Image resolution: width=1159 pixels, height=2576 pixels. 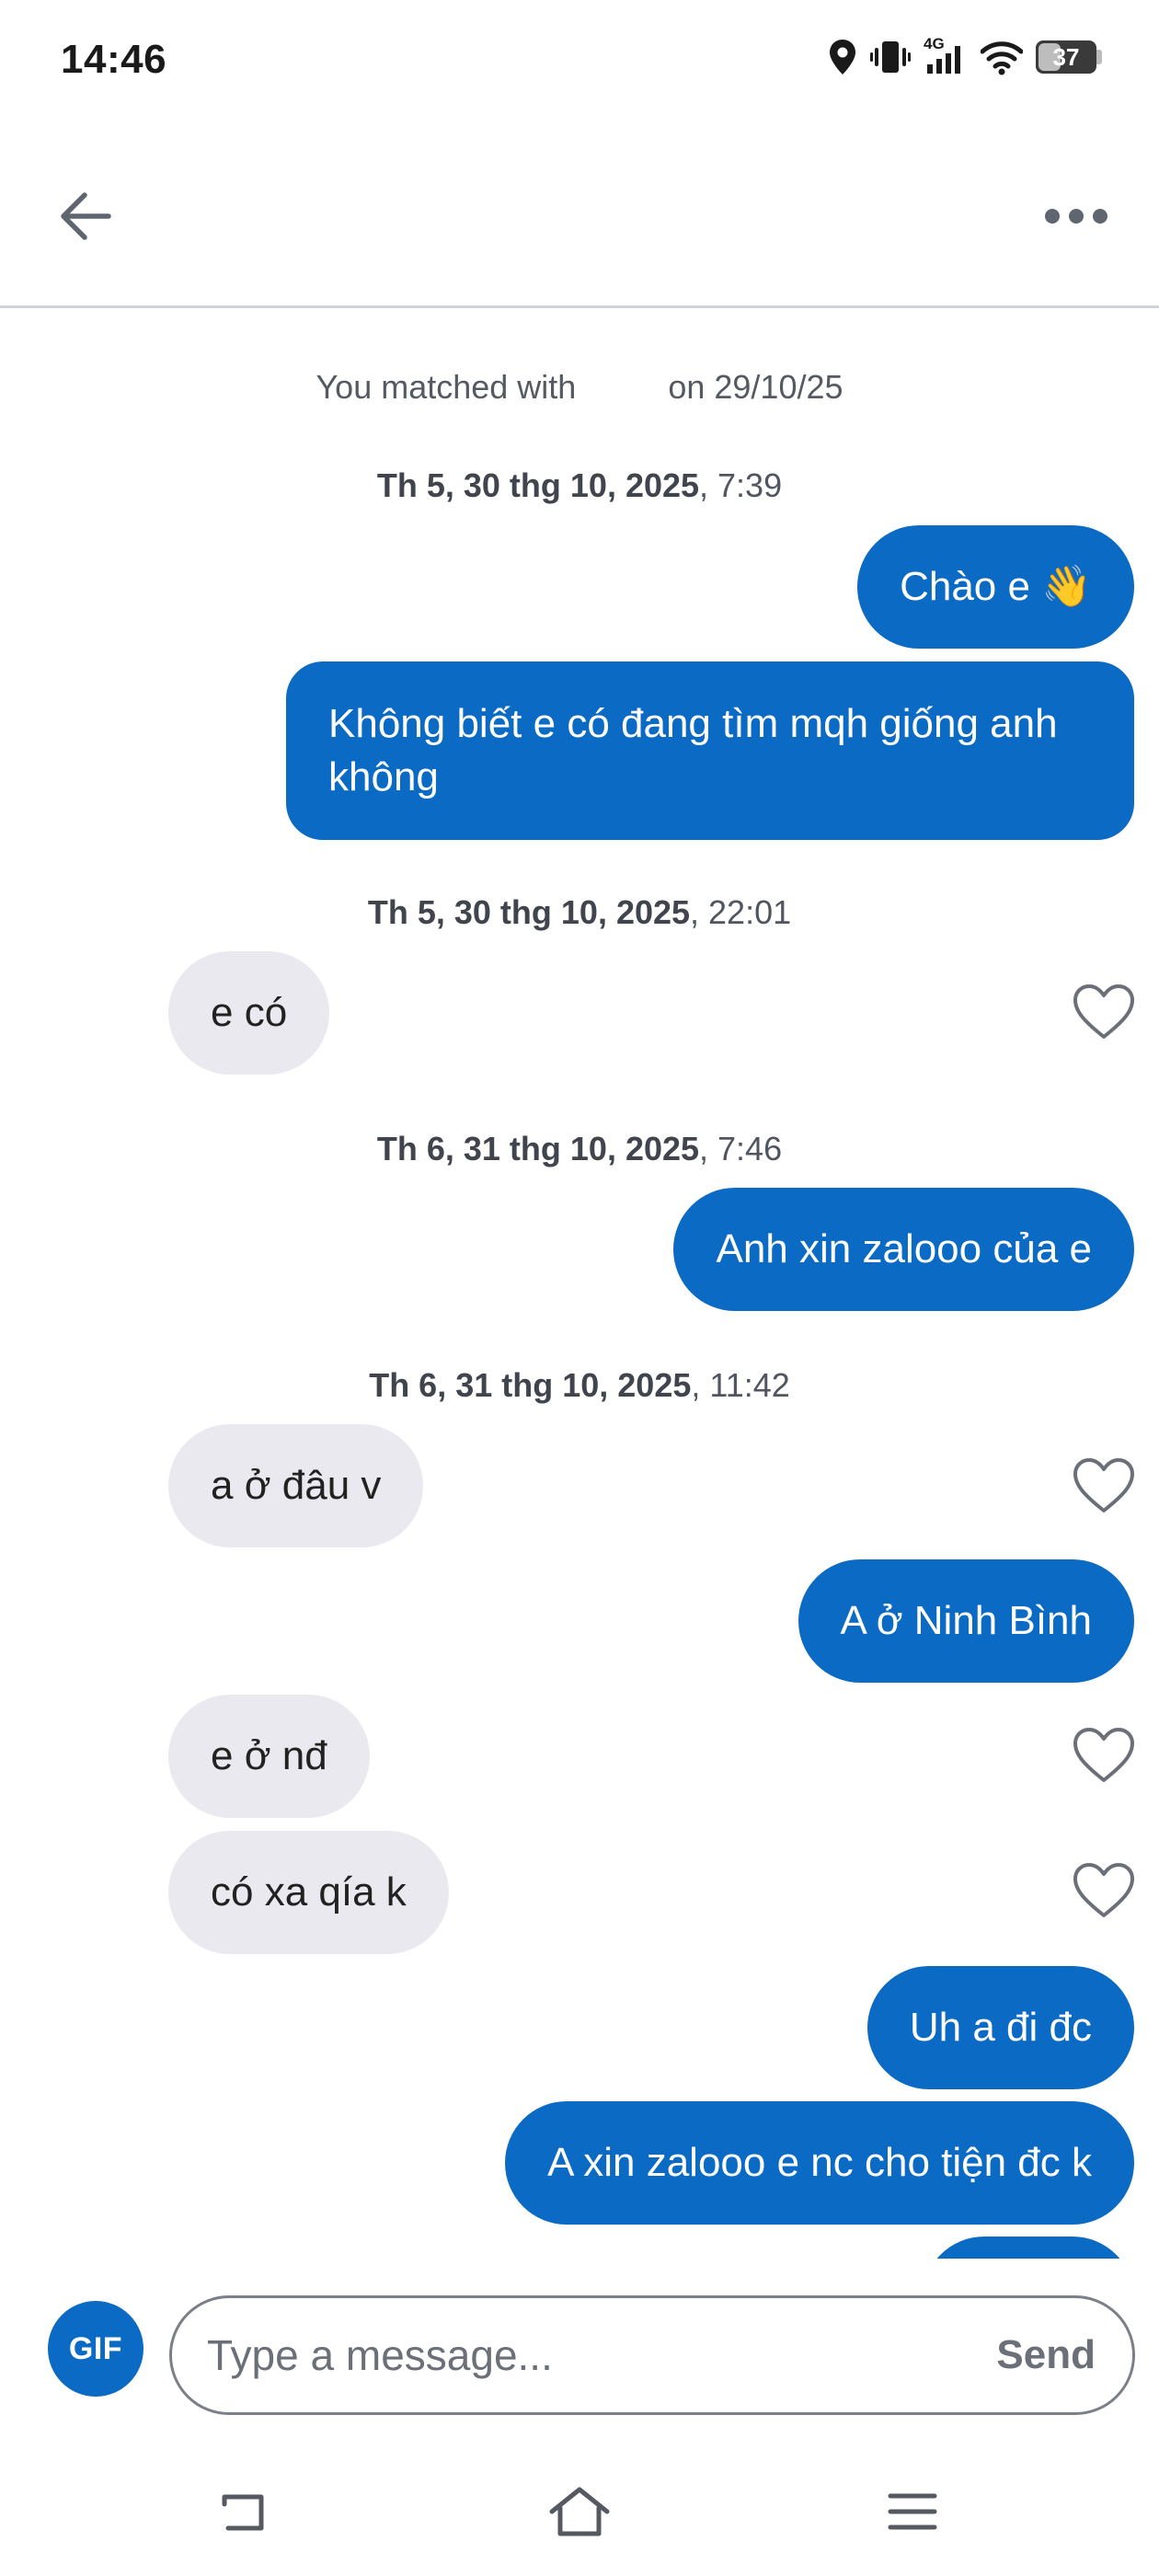 I want to click on nav-back-icon, so click(x=243, y=2512).